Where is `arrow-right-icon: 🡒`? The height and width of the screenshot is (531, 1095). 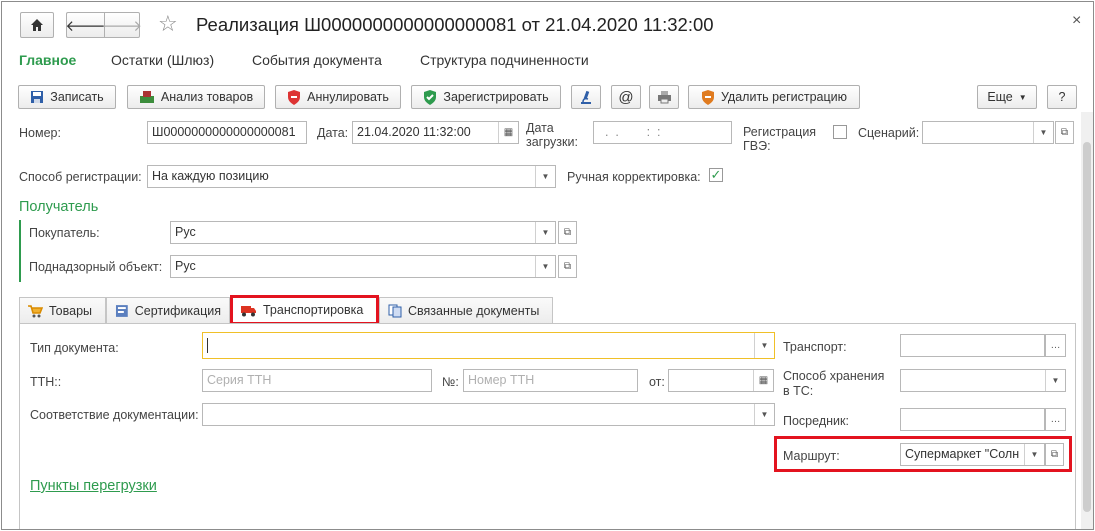 arrow-right-icon: 🡒 is located at coordinates (122, 26).